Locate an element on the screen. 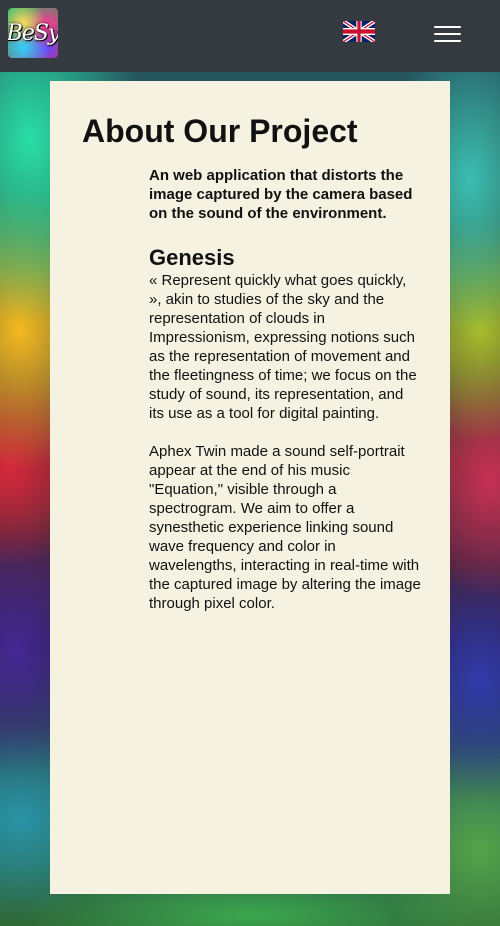  hamburger-icon-bar-middle is located at coordinates (447, 34).